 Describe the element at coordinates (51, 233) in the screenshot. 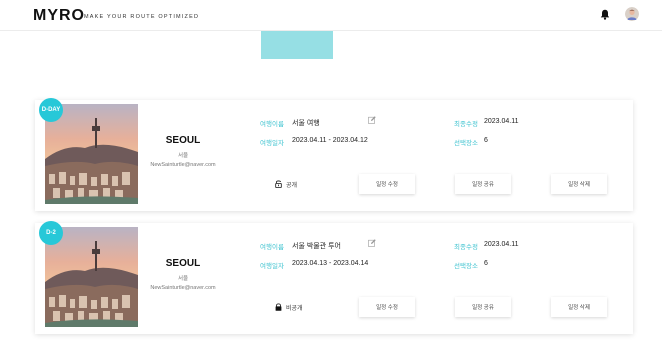

I see `dday-badge: D-2` at that location.